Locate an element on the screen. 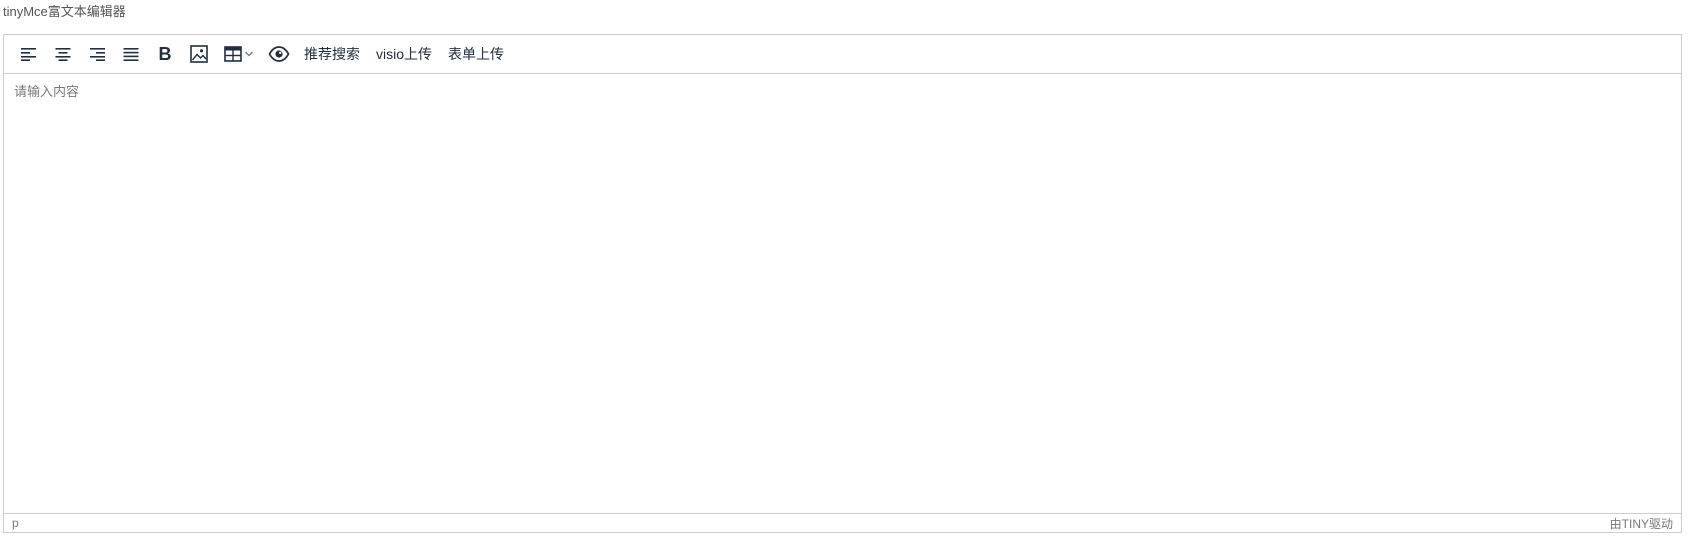 The width and height of the screenshot is (1689, 546). table-button is located at coordinates (239, 54).